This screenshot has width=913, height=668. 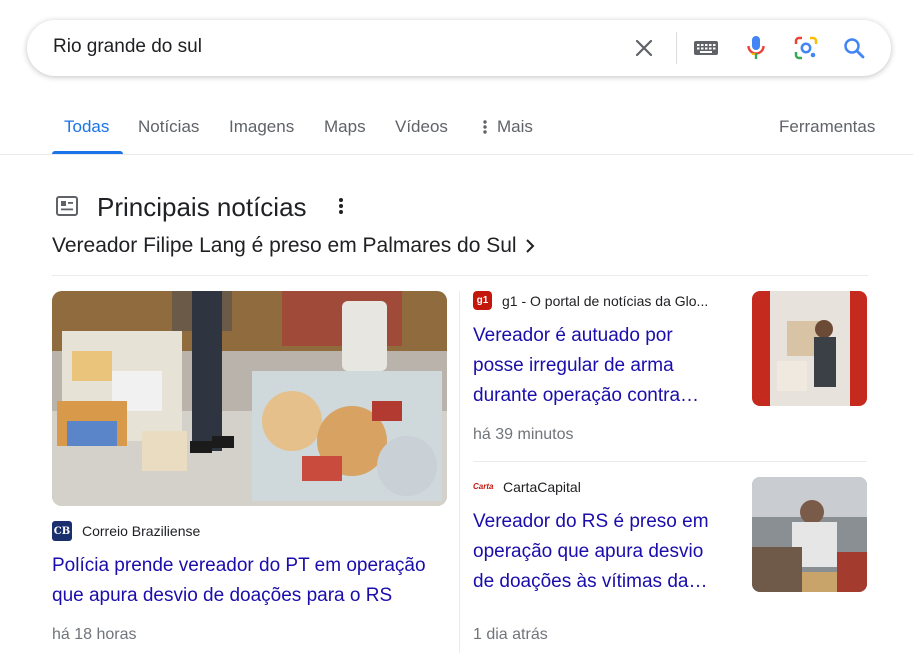 I want to click on g1-logo: g1, so click(x=482, y=300).